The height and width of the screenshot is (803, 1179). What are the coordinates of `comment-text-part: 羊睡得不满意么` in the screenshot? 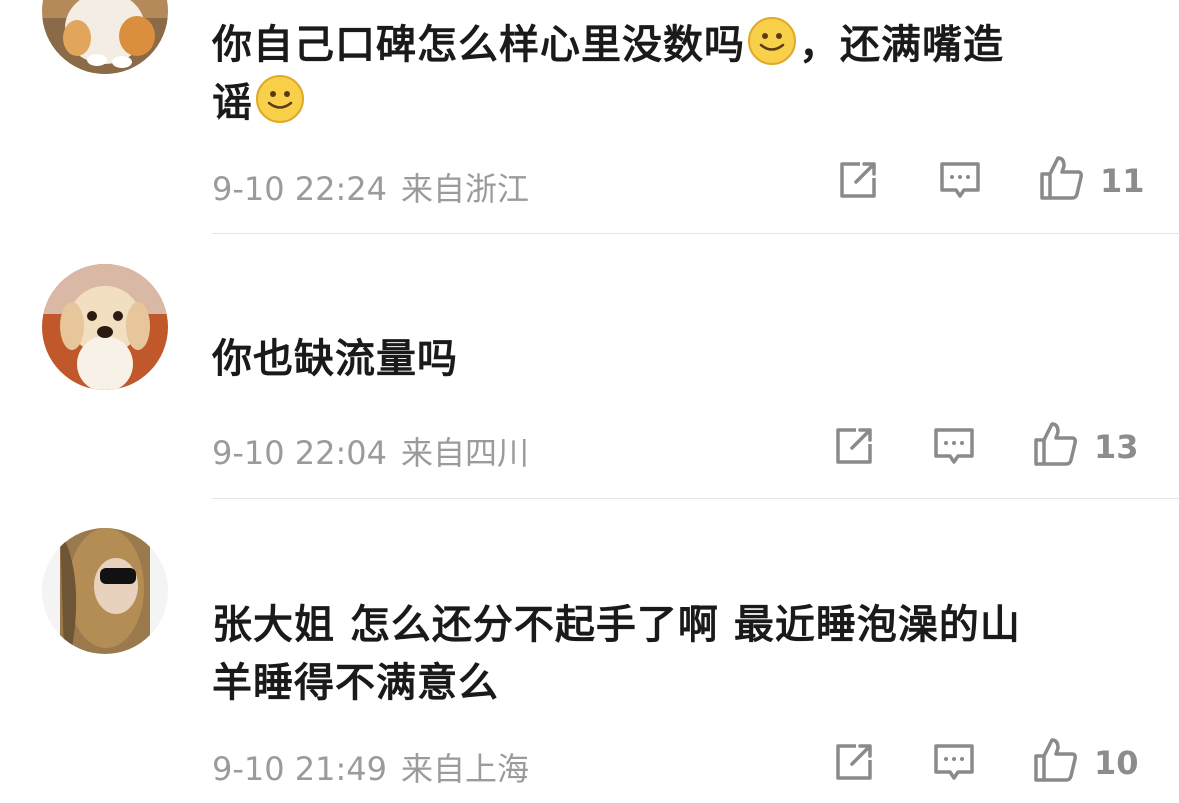 It's located at (355, 683).